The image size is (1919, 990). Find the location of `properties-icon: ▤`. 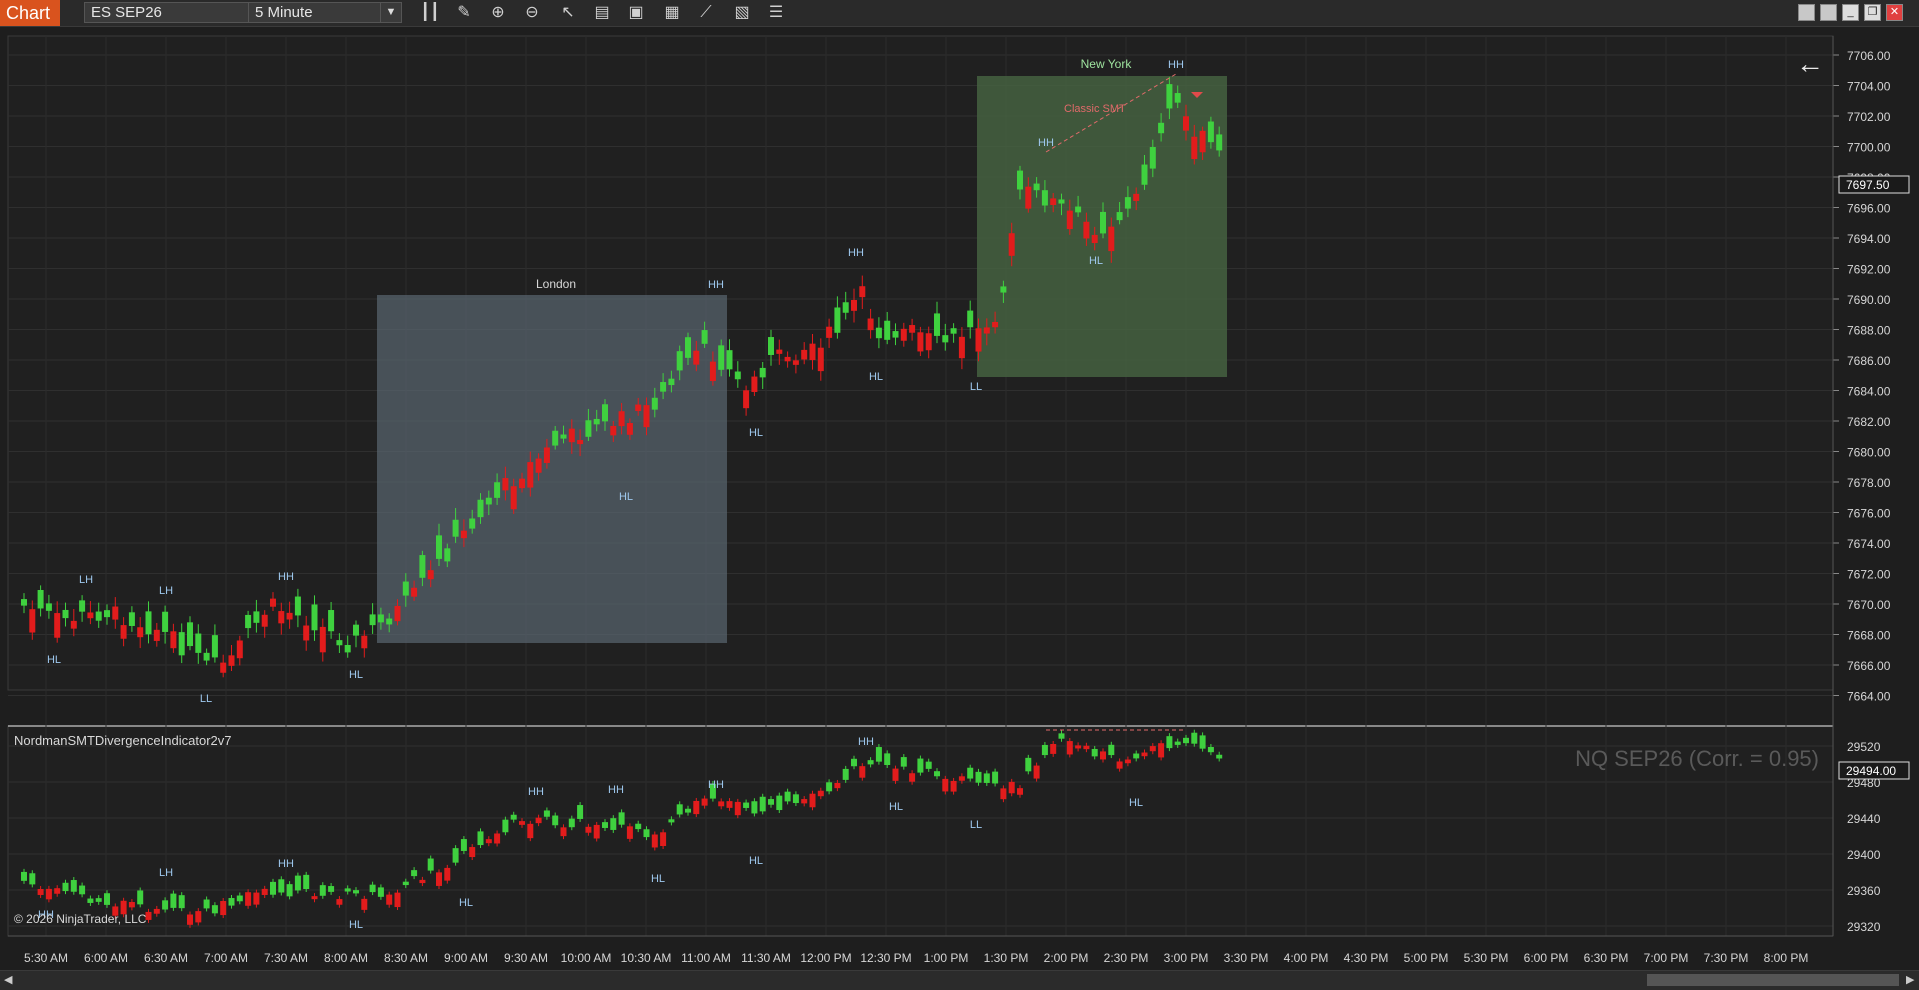

properties-icon: ▤ is located at coordinates (602, 13).